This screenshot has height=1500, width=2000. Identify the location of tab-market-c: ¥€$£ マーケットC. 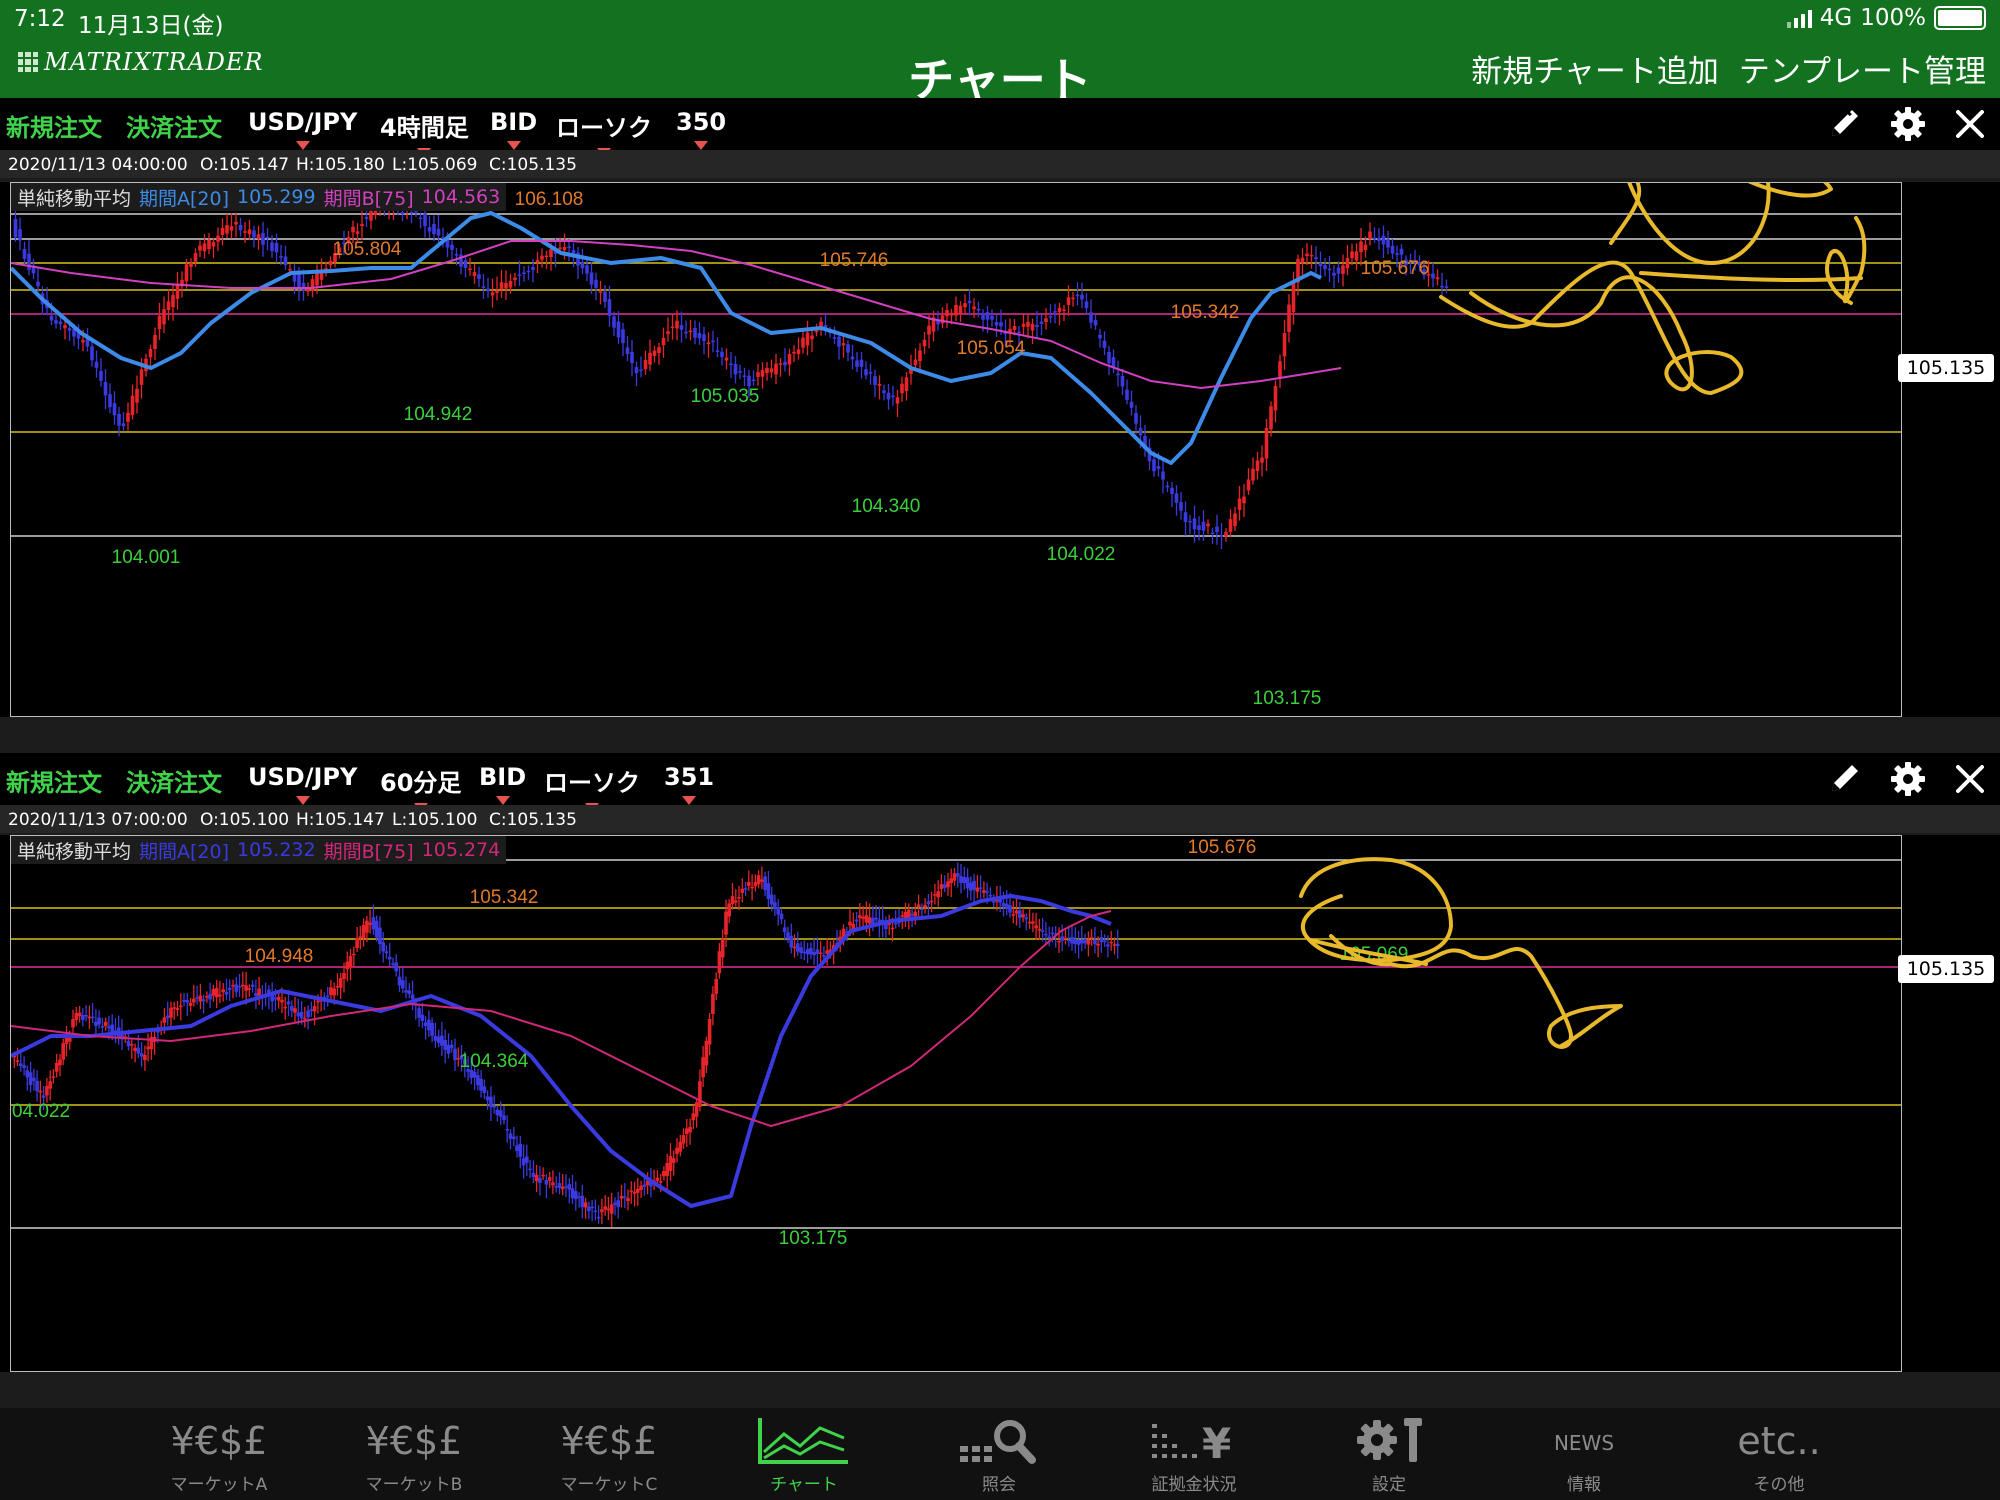
(609, 1458).